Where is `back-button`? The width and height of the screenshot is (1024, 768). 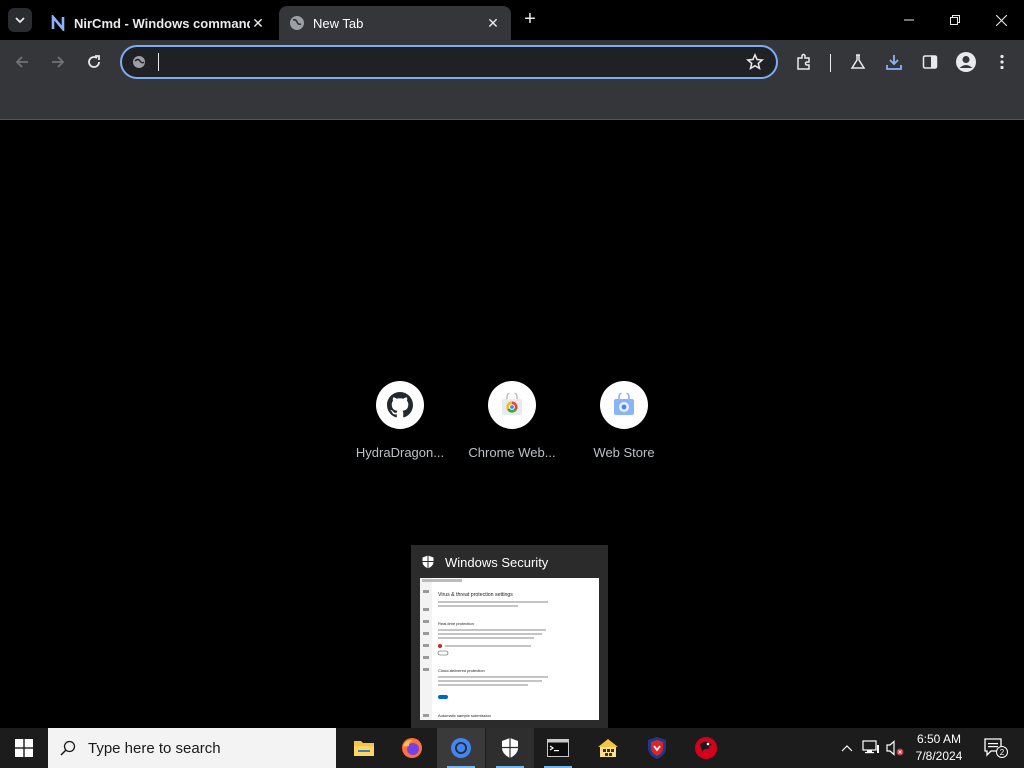 back-button is located at coordinates (22, 62).